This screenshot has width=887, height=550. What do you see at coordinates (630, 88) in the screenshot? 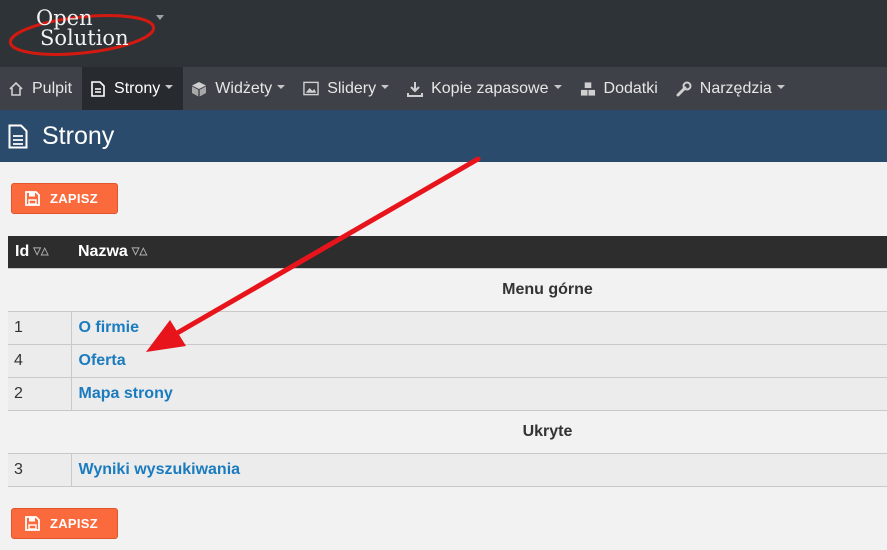
I see `nav-item-label: Dodatki` at bounding box center [630, 88].